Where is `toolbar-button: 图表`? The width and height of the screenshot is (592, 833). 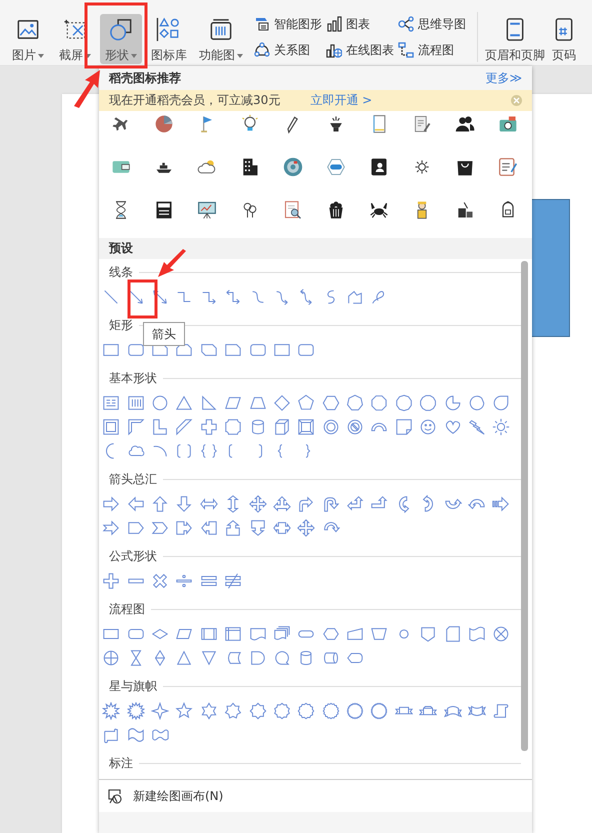
toolbar-button: 图表 is located at coordinates (362, 24).